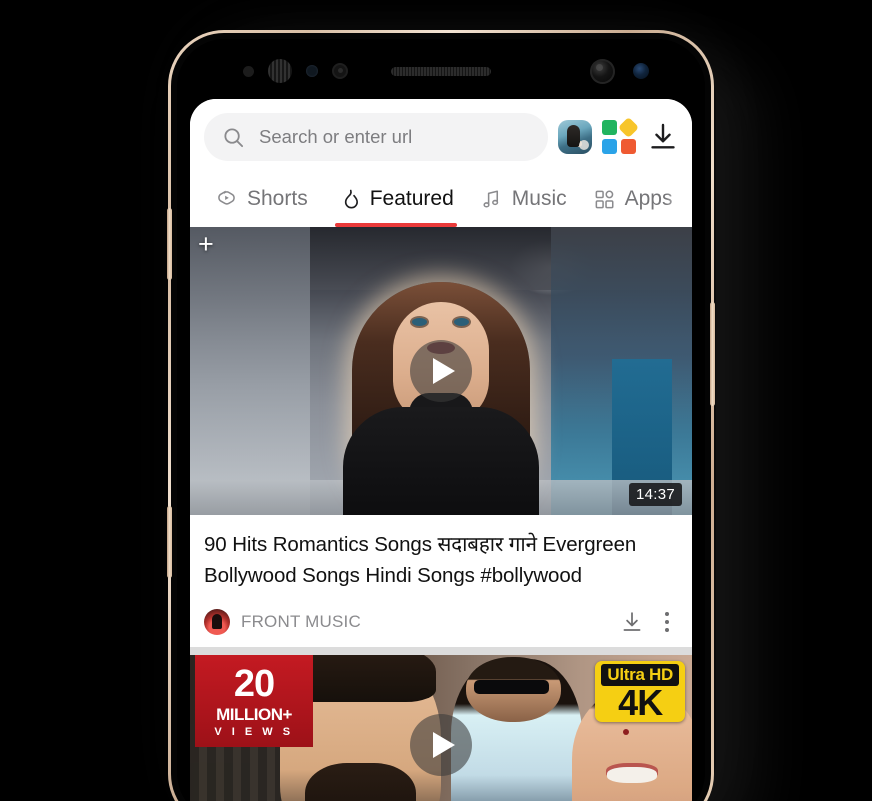 This screenshot has width=872, height=801. Describe the element at coordinates (411, 198) in the screenshot. I see `tab-label-featured: Featured` at that location.